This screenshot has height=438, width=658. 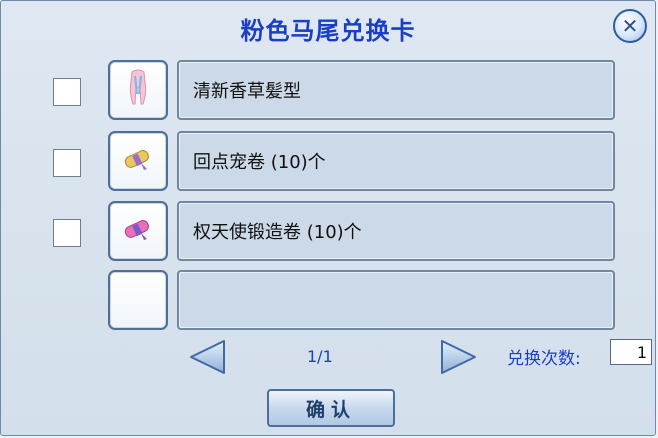 I want to click on exchange-count-input, so click(x=631, y=352).